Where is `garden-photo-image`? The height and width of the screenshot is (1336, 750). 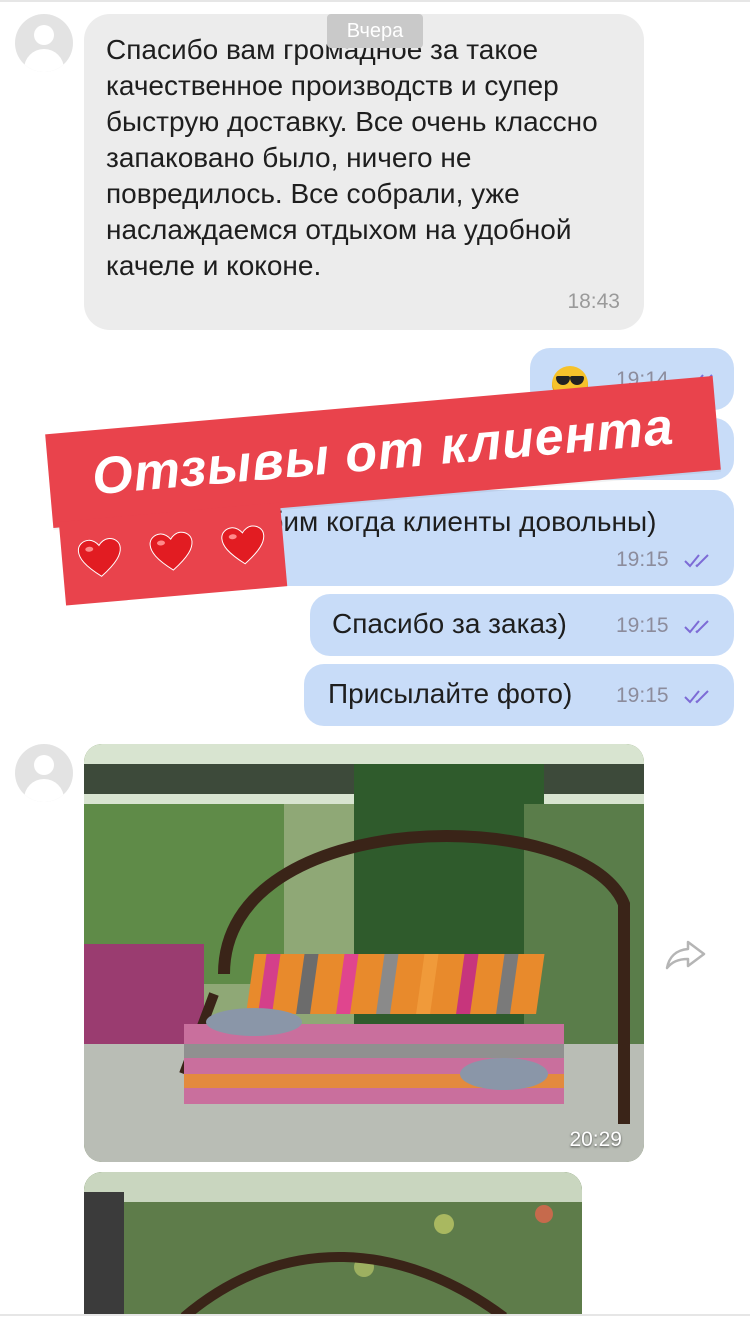
garden-photo-image is located at coordinates (333, 1244).